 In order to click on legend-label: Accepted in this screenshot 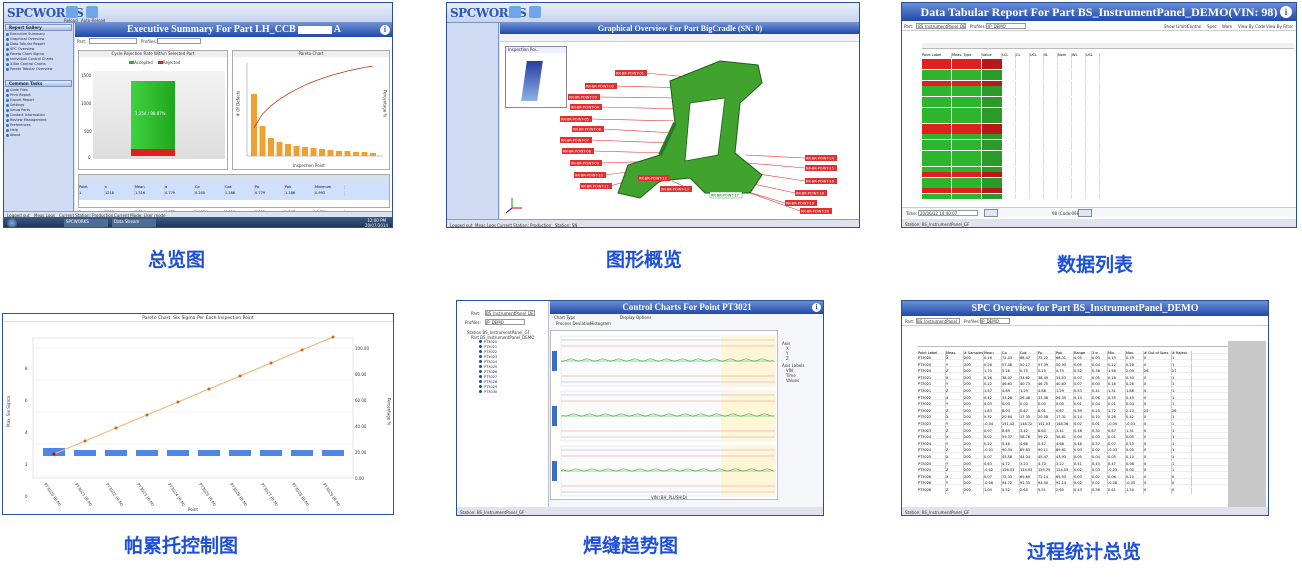, I will do `click(143, 62)`.